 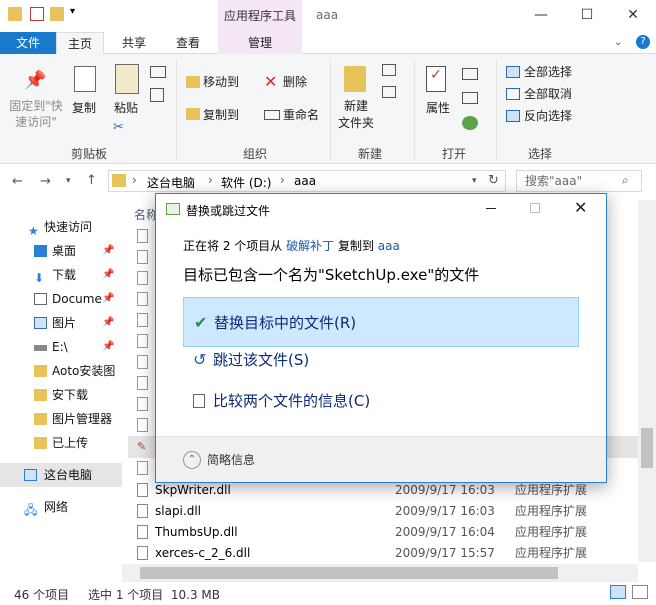 I want to click on maximize-button: ☐, so click(x=587, y=16).